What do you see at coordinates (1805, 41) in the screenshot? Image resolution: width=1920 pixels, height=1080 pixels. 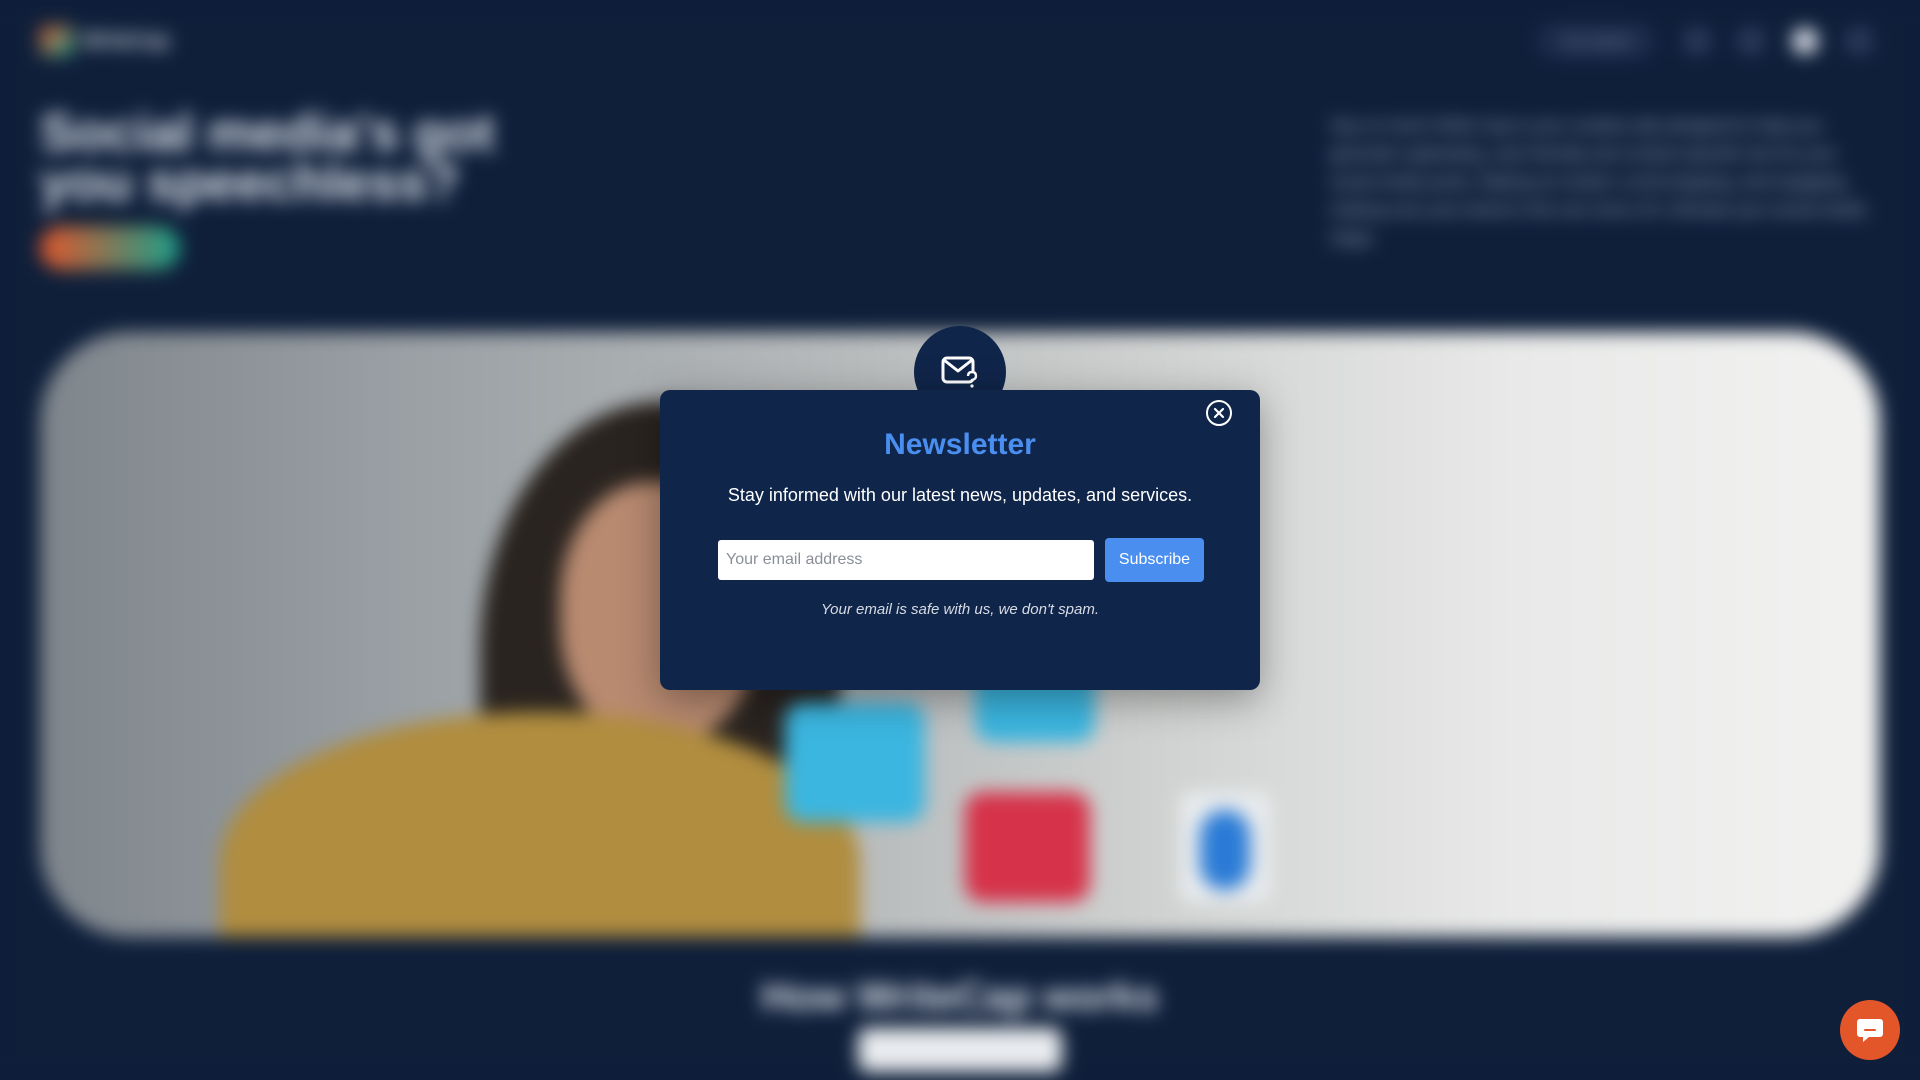 I see `nav-avatar-icon` at bounding box center [1805, 41].